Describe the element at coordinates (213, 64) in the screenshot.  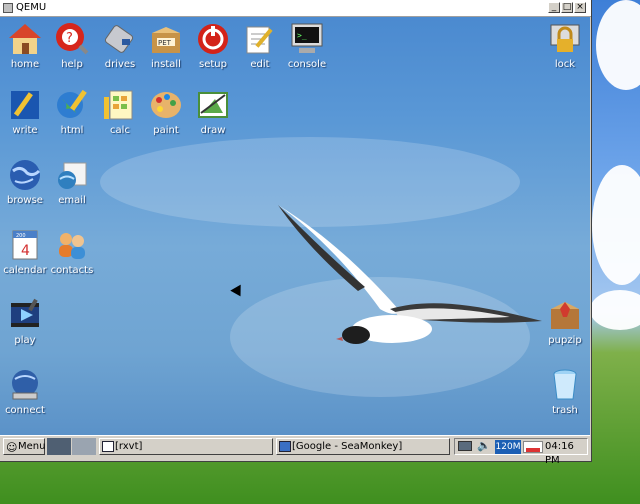
I see `icon-label: setup` at that location.